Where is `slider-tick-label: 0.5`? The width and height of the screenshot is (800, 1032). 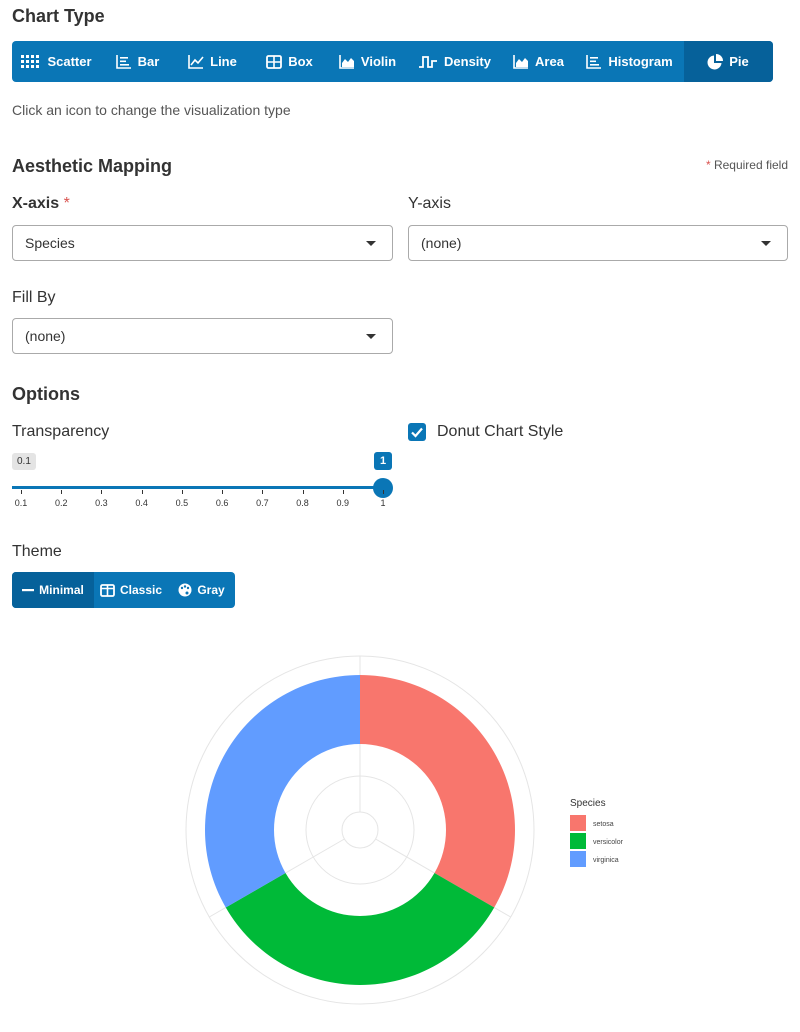 slider-tick-label: 0.5 is located at coordinates (182, 503).